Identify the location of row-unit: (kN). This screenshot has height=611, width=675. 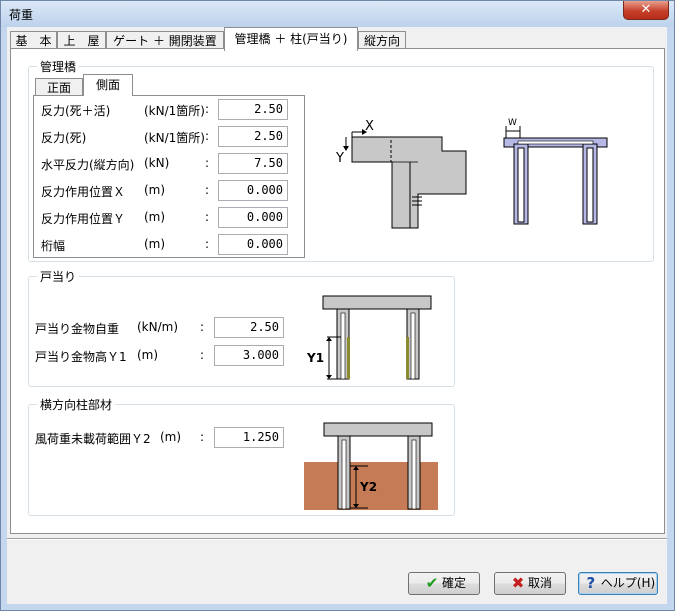
(157, 163).